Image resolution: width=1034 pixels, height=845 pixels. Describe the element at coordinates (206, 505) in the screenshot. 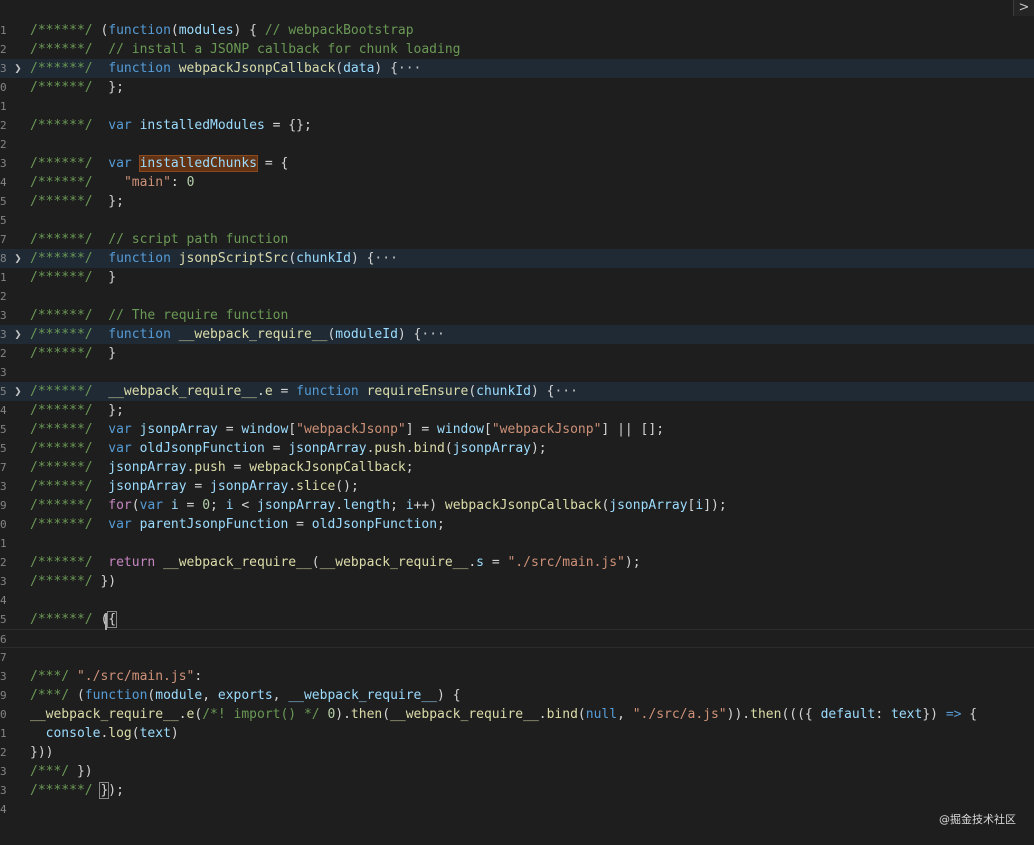

I see `code-token: 0` at that location.